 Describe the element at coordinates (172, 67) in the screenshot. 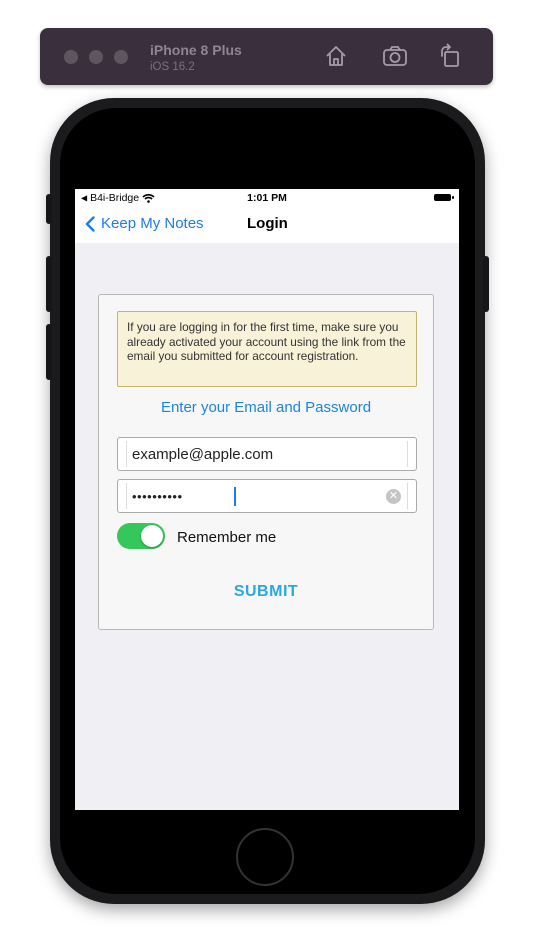

I see `os-version: iOS 16.2` at that location.